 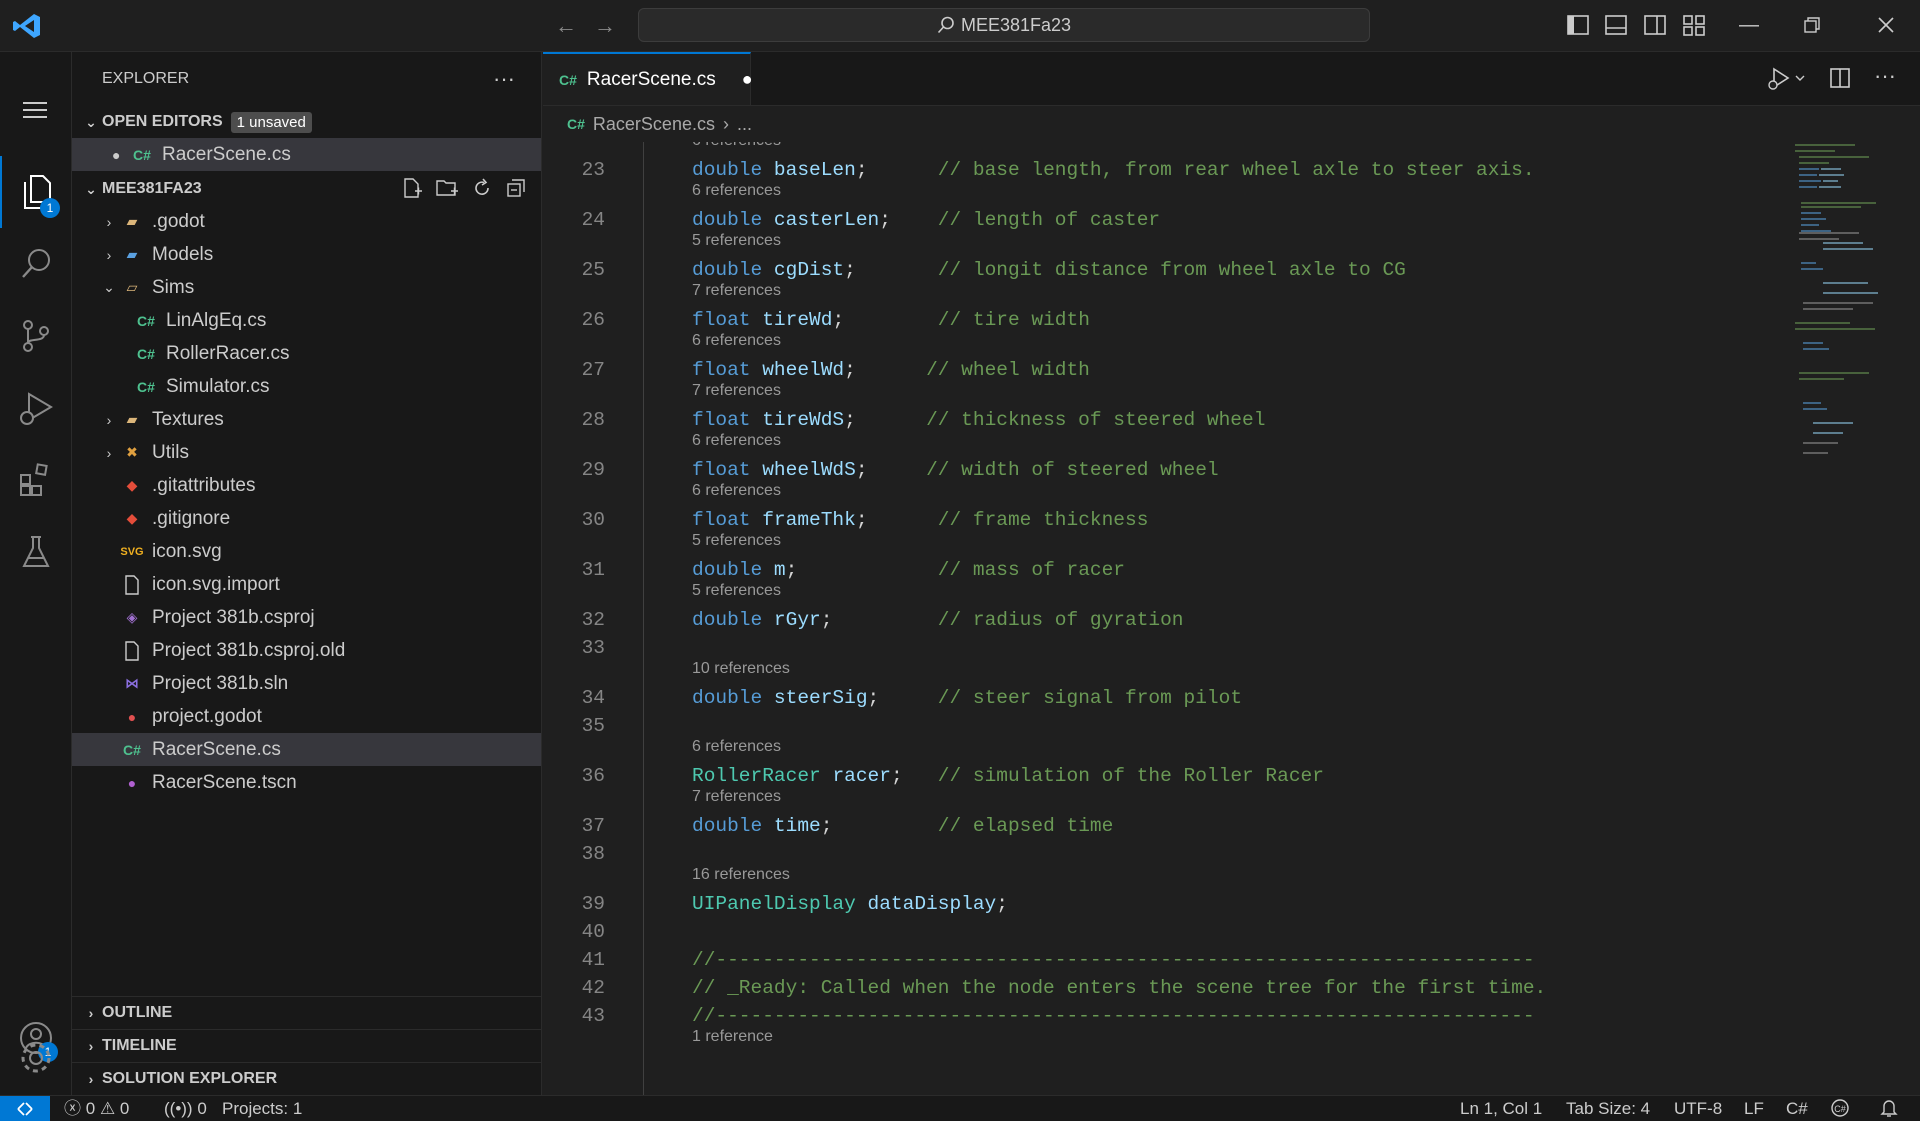 I want to click on tree-item: C# RacerScene.cs, so click(x=306, y=749).